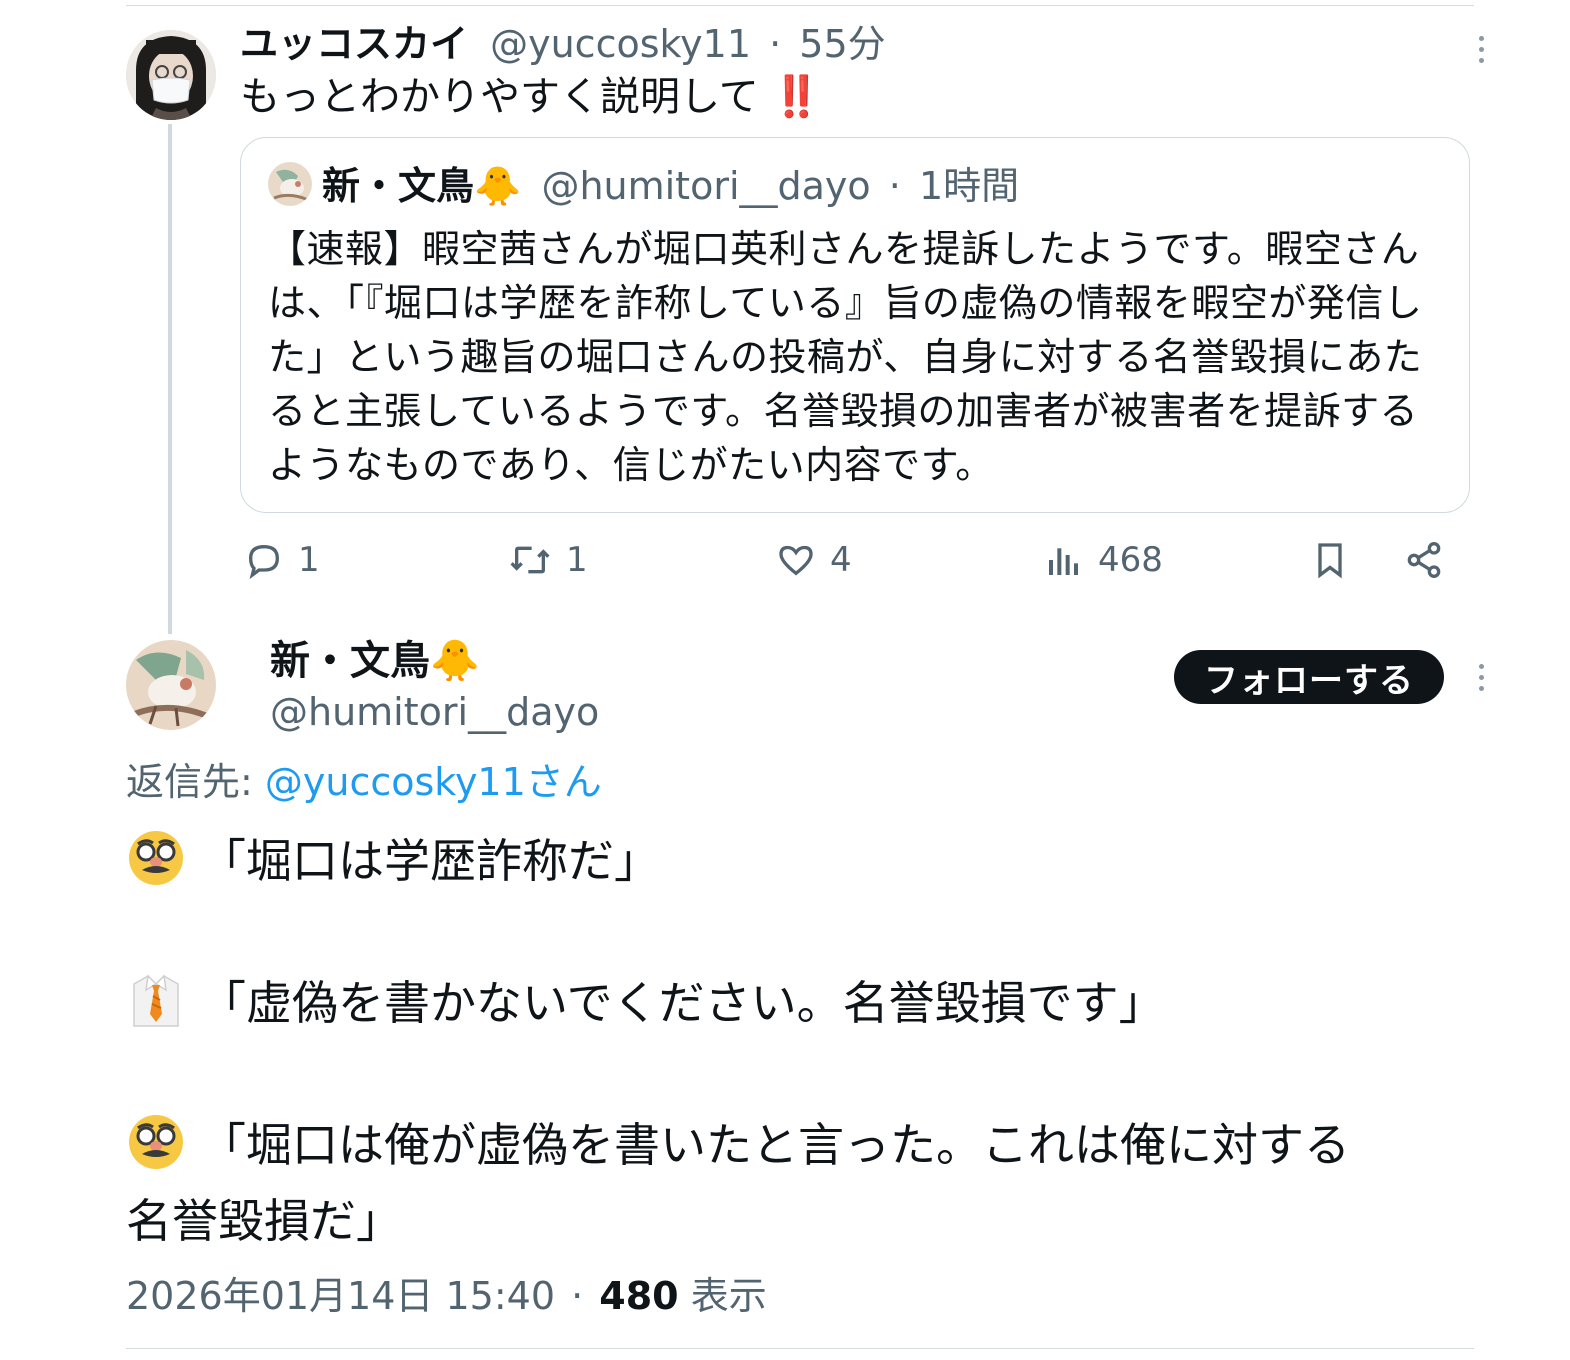 The height and width of the screenshot is (1360, 1570). What do you see at coordinates (171, 75) in the screenshot?
I see `avatar-yuccosky` at bounding box center [171, 75].